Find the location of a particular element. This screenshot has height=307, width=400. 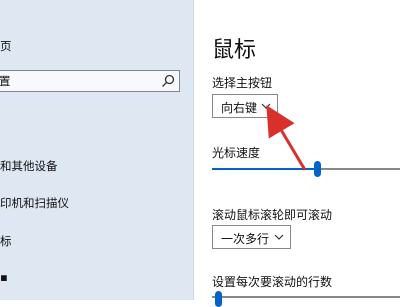

sidebar-item-bluetooth: 和其他设备 is located at coordinates (29, 166).